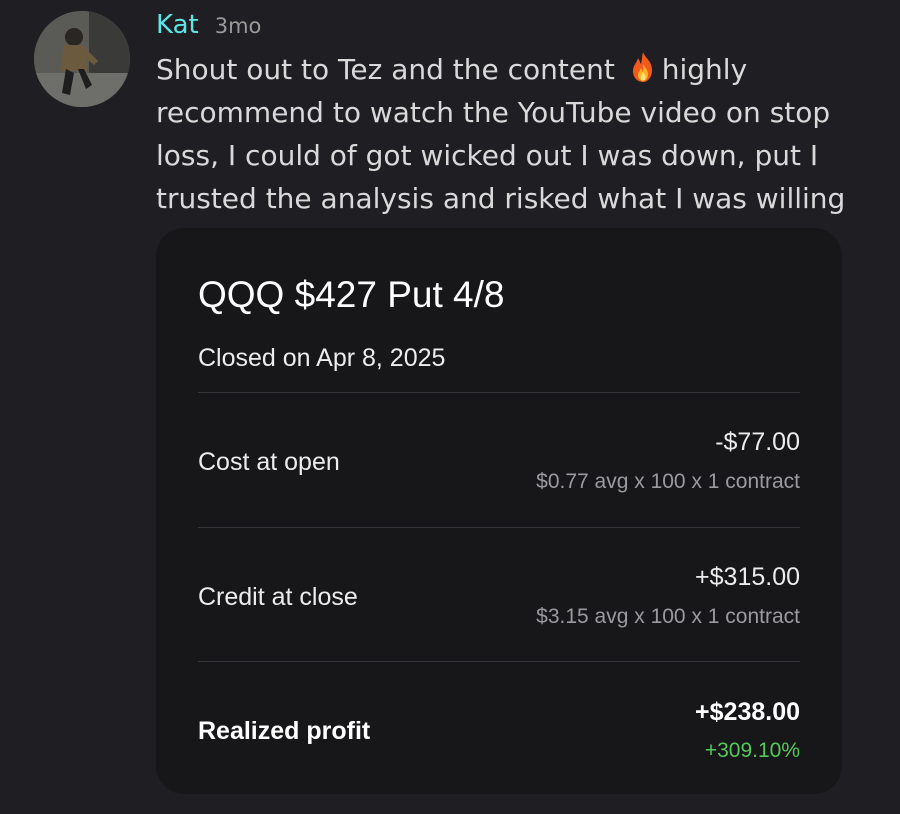 This screenshot has height=814, width=900. I want to click on timestamp: 3mo, so click(238, 26).